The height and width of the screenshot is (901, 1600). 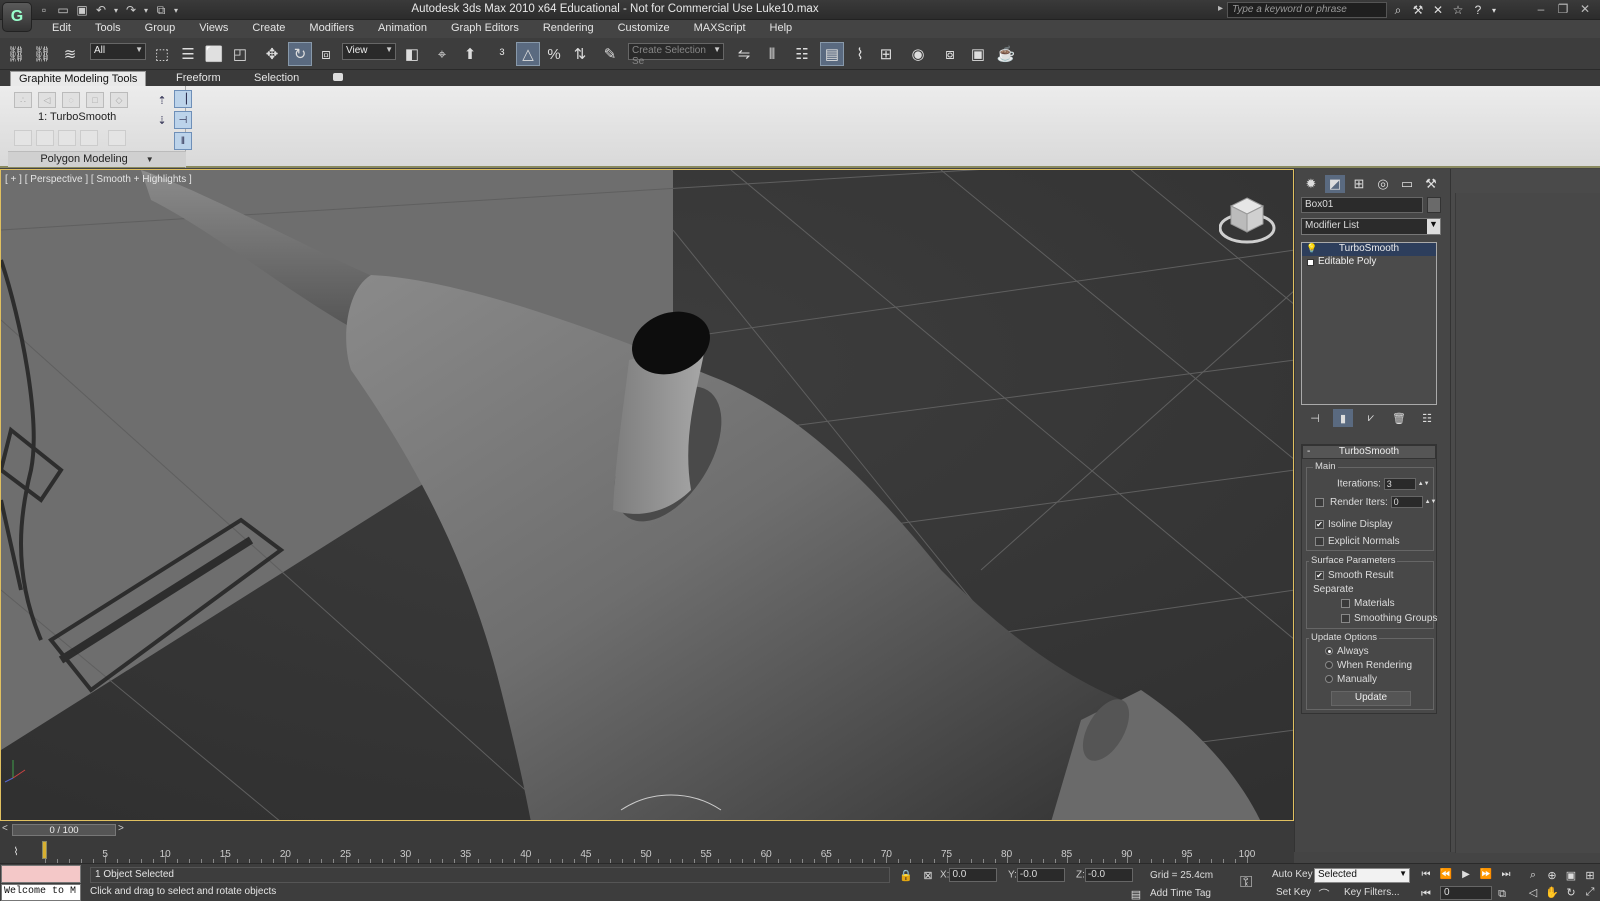 What do you see at coordinates (42, 54) in the screenshot?
I see `unlink-icon: ⛓` at bounding box center [42, 54].